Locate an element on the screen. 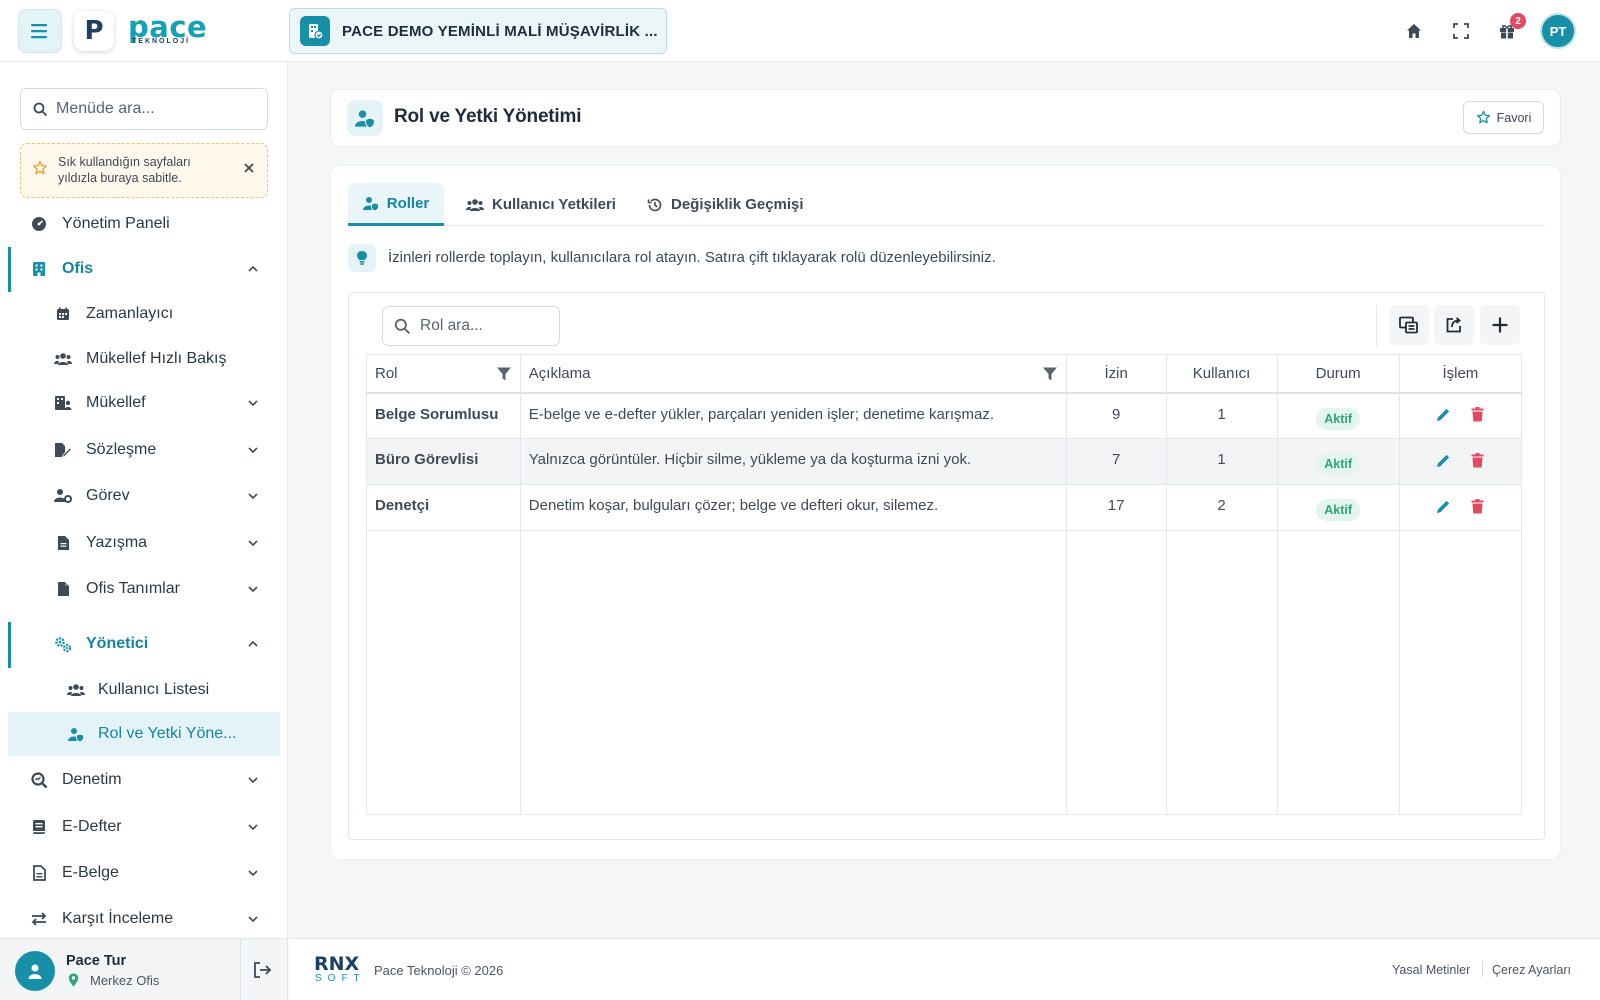  tab-degisiklik-gecmisi: Değişiklik Geçmişi is located at coordinates (725, 204).